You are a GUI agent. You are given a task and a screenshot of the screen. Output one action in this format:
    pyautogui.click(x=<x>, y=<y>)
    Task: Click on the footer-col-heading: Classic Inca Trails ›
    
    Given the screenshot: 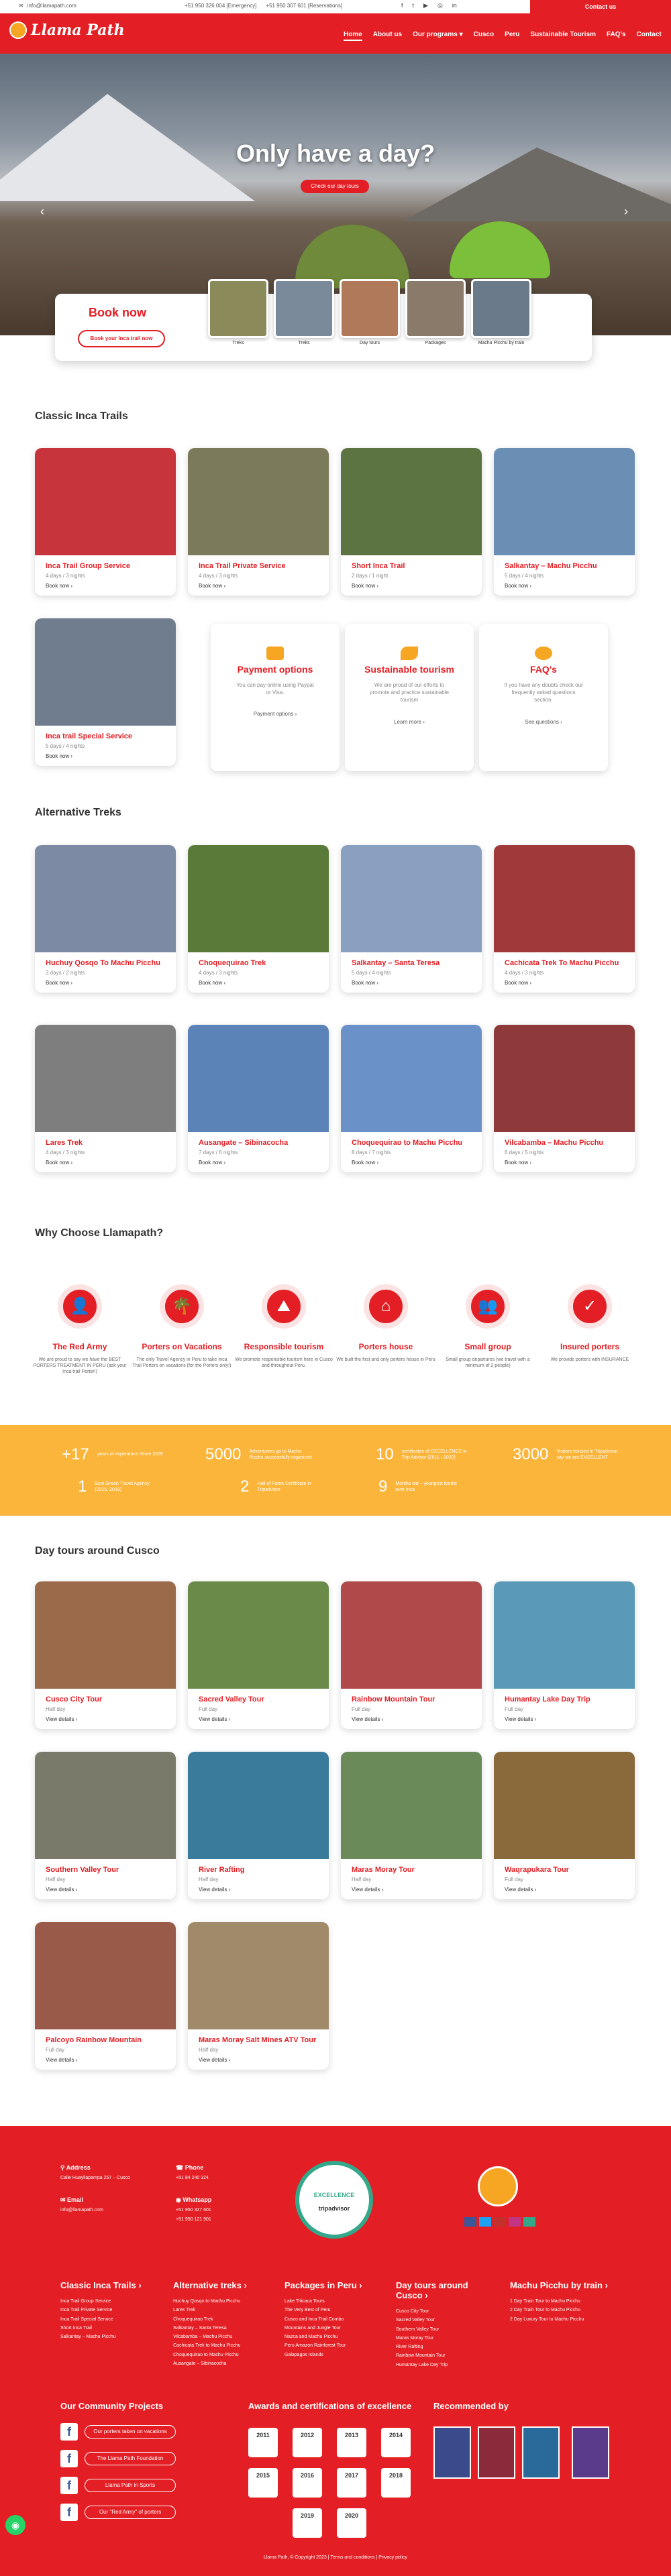 What is the action you would take?
    pyautogui.click(x=111, y=2285)
    